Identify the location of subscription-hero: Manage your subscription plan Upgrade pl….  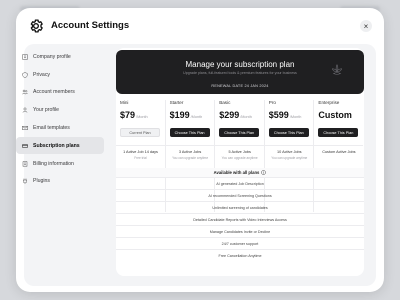
(240, 72).